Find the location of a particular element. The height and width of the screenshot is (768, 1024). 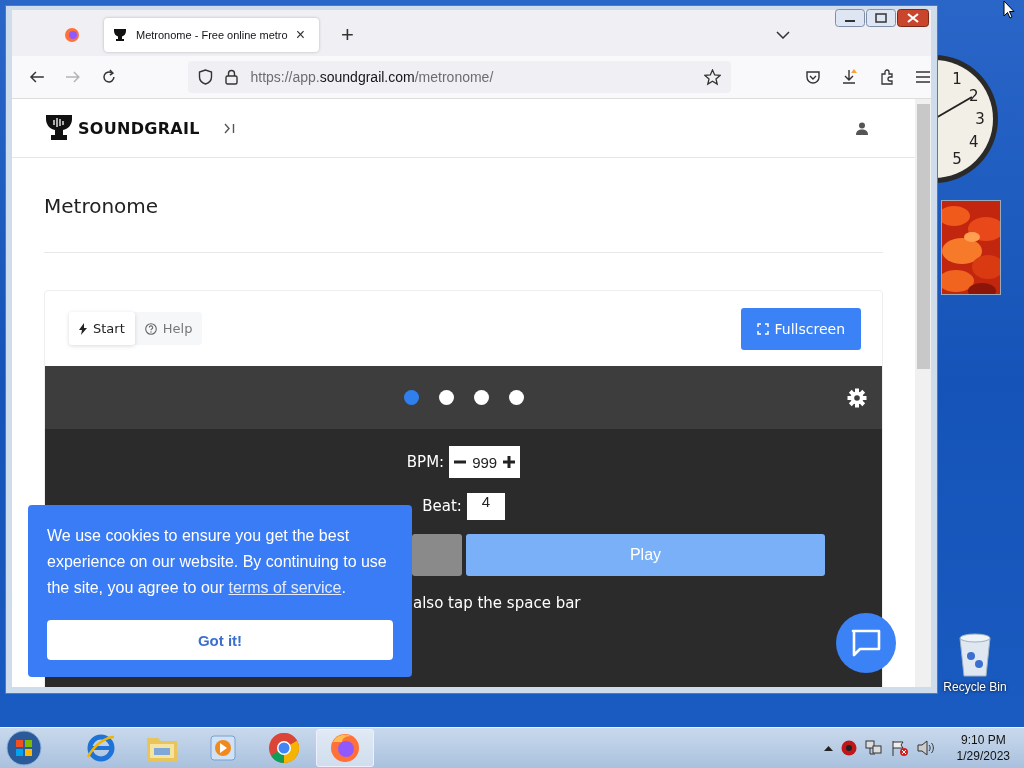

toolbar-tab: Start is located at coordinates (102, 328).